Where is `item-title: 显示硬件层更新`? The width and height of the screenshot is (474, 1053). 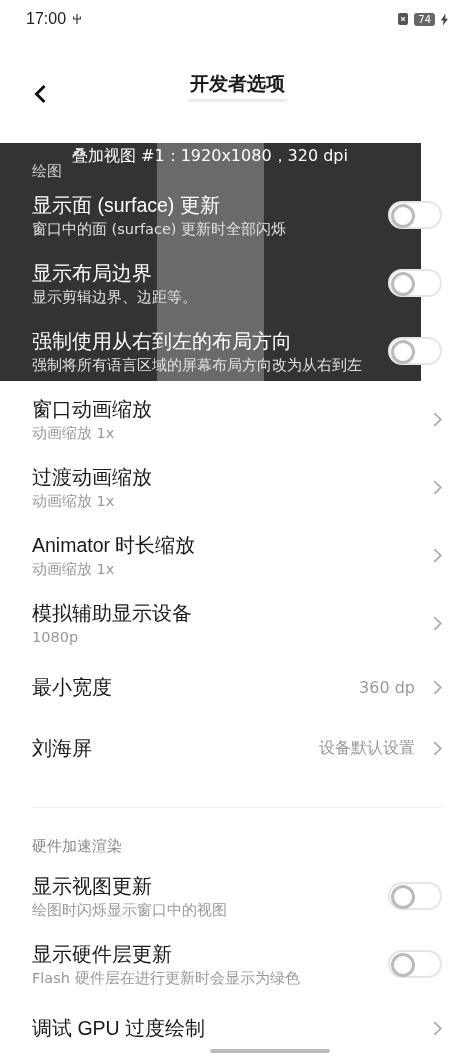 item-title: 显示硬件层更新 is located at coordinates (102, 954).